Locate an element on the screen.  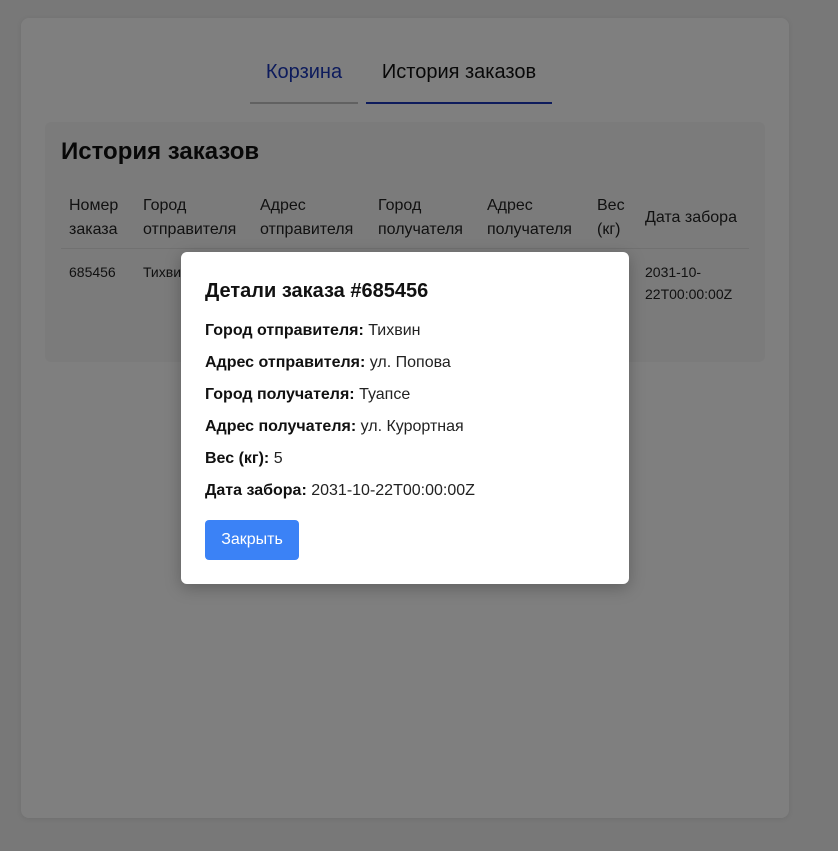
detail-label: Город отправителя: is located at coordinates (284, 330).